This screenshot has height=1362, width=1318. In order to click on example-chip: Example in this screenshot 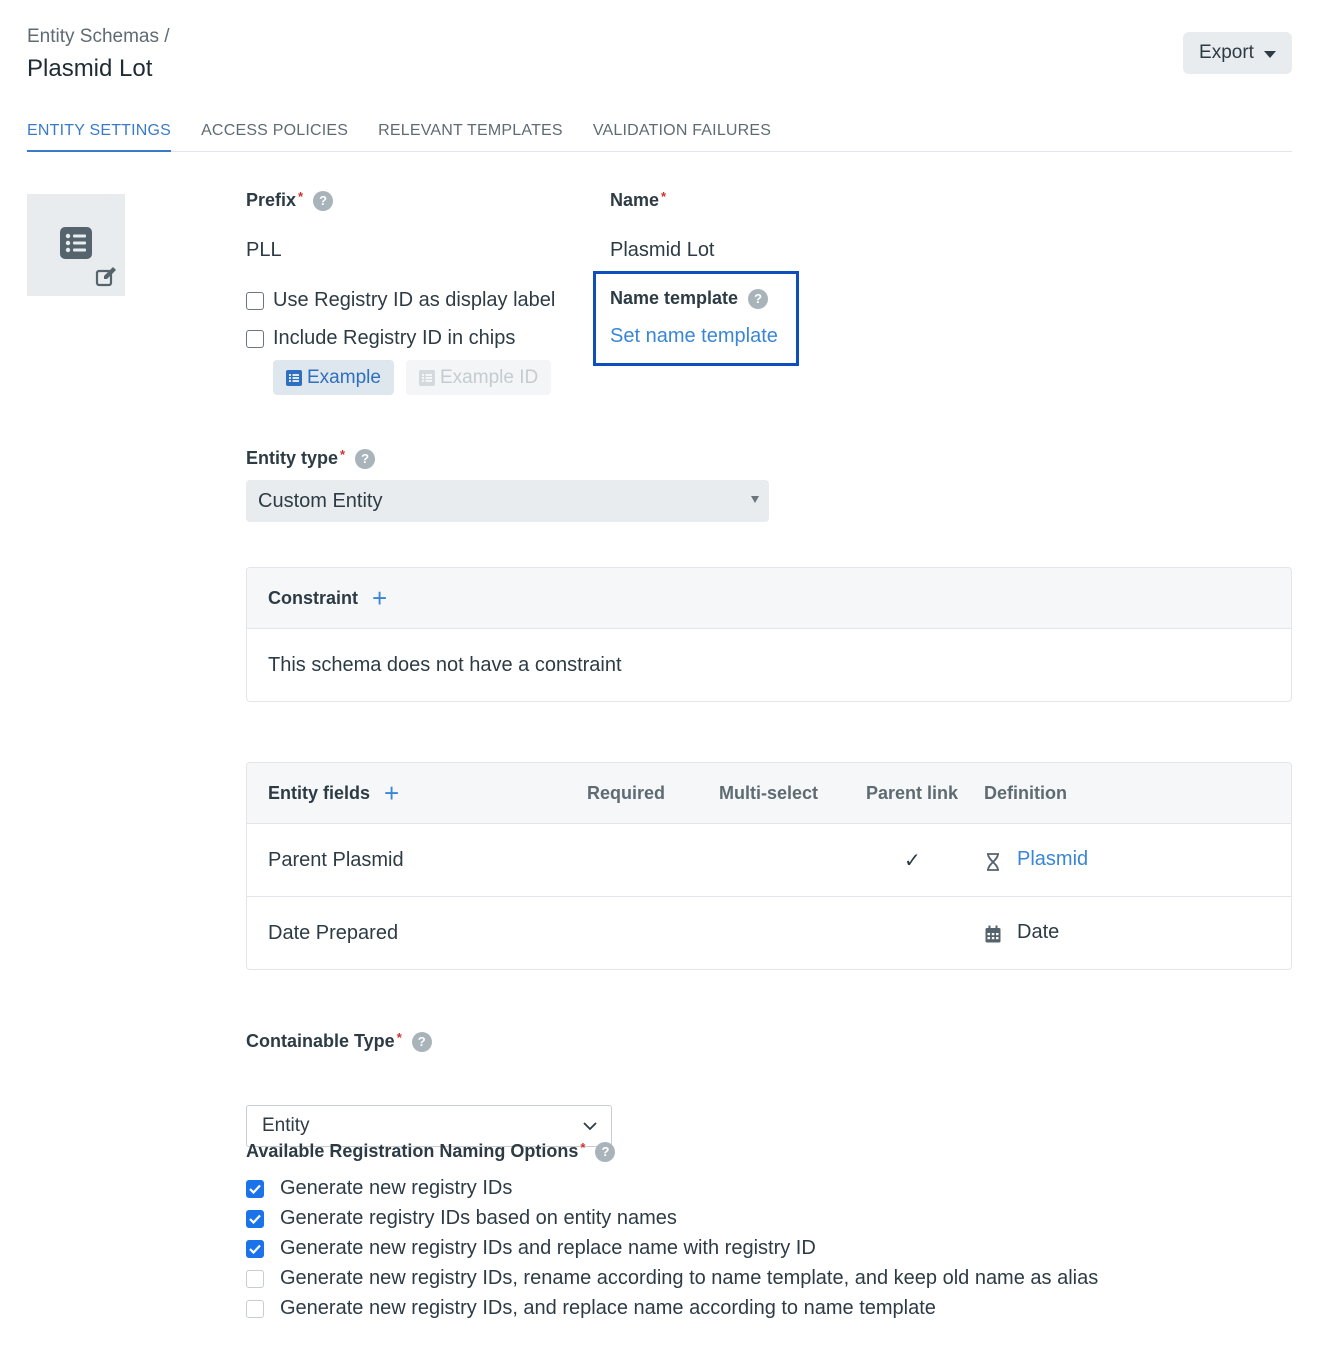, I will do `click(333, 377)`.